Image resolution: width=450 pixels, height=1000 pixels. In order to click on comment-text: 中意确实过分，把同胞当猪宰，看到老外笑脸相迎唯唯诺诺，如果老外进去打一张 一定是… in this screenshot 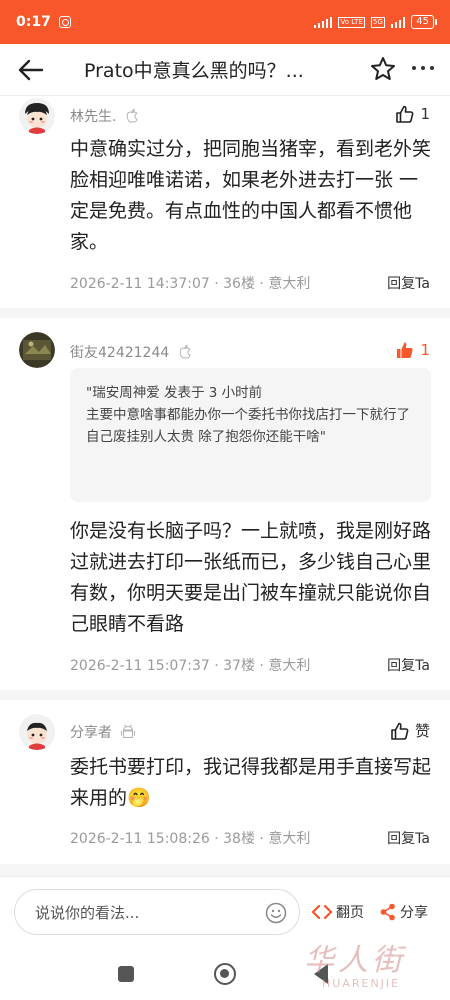, I will do `click(251, 195)`.